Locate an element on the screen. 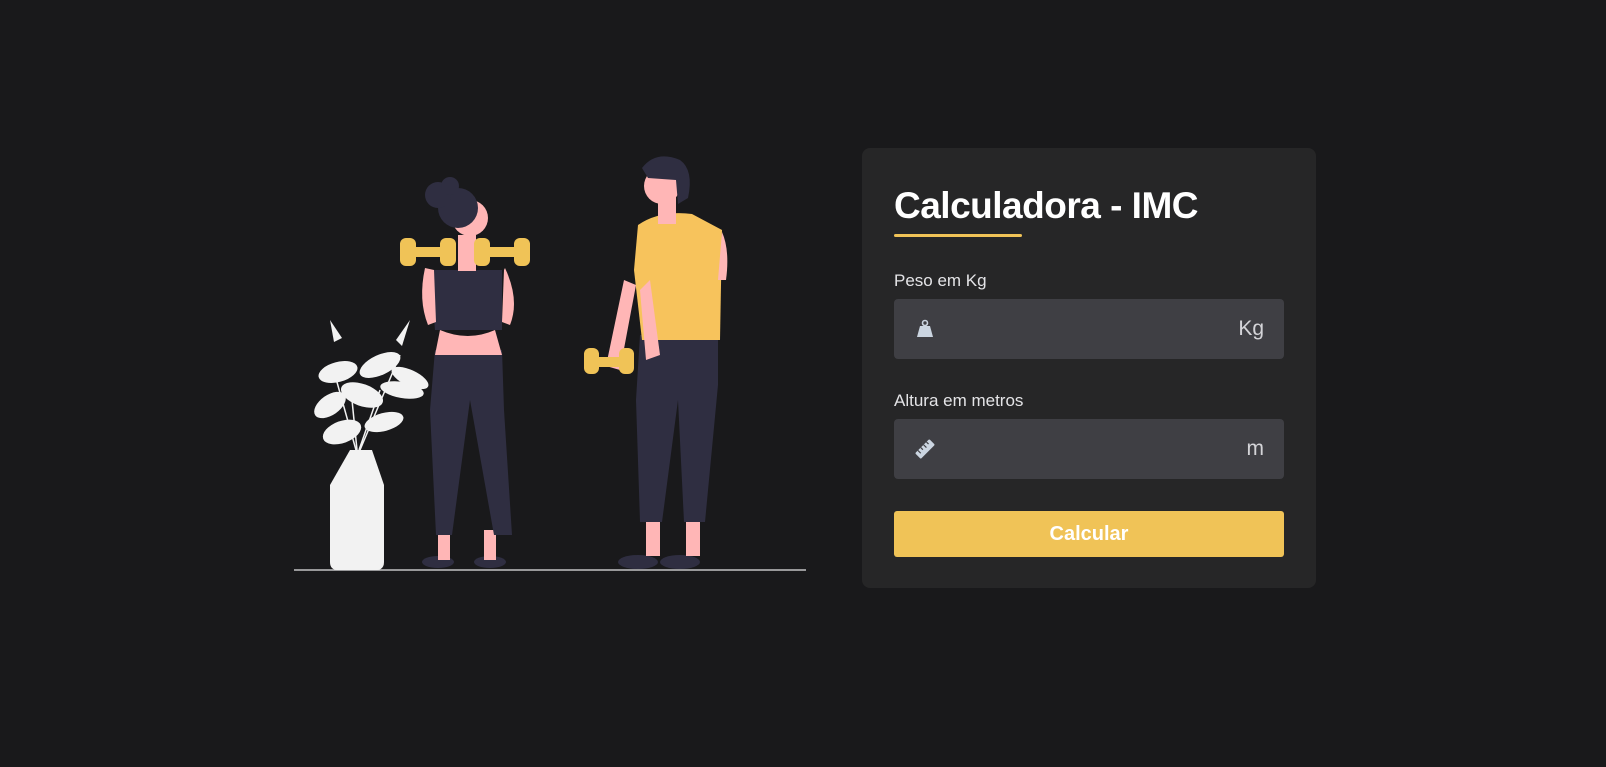  title-underline is located at coordinates (958, 235).